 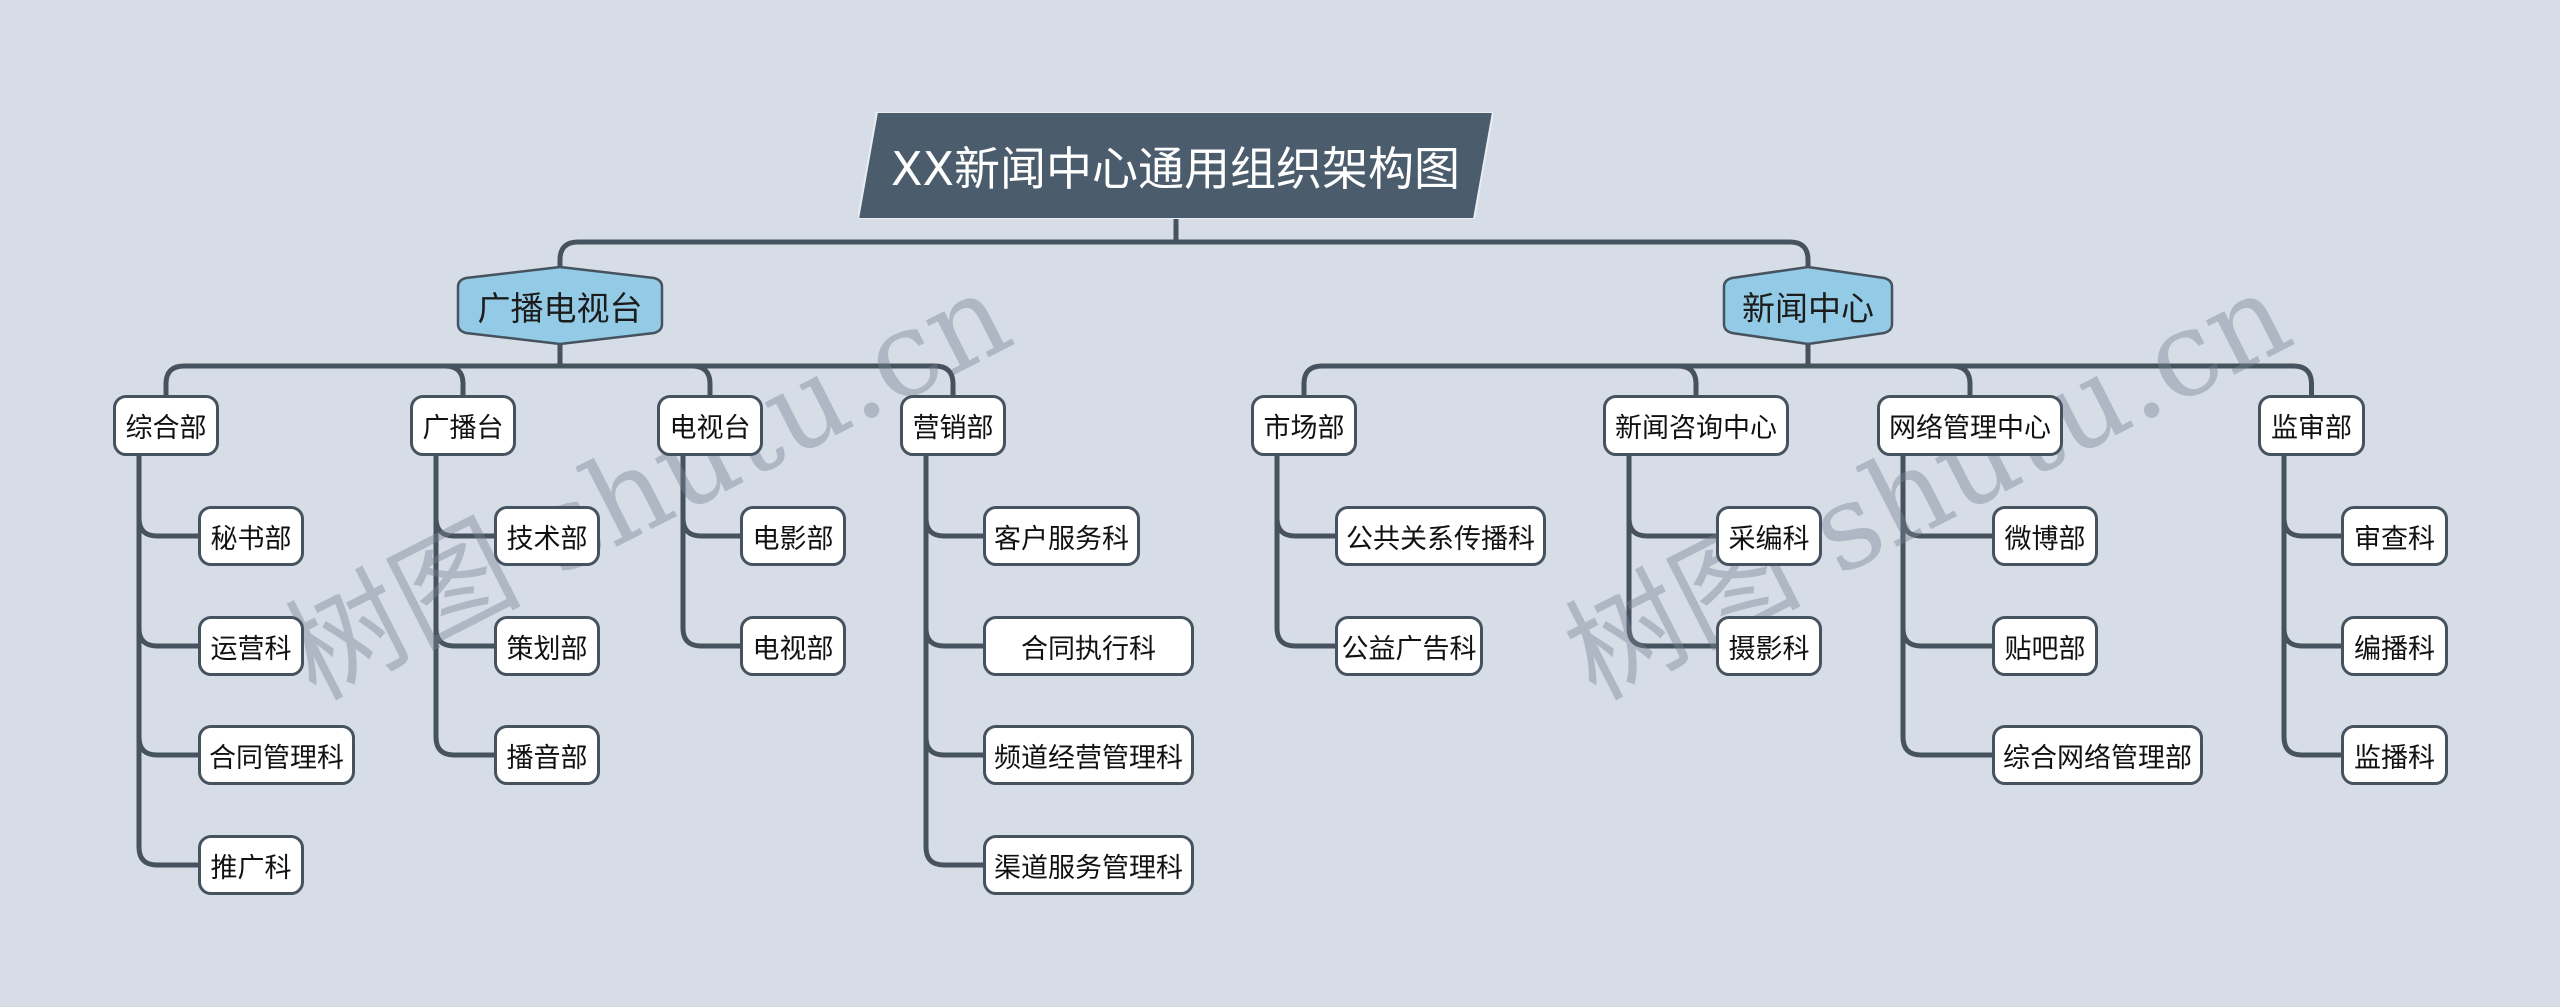 What do you see at coordinates (1409, 646) in the screenshot?
I see `section-node: 公益广告科` at bounding box center [1409, 646].